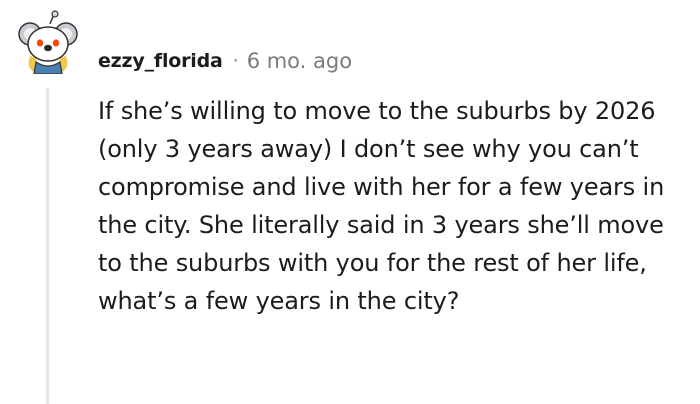  Describe the element at coordinates (225, 61) in the screenshot. I see `comment-meta: ezzy_florida · 6 mo. ago` at that location.